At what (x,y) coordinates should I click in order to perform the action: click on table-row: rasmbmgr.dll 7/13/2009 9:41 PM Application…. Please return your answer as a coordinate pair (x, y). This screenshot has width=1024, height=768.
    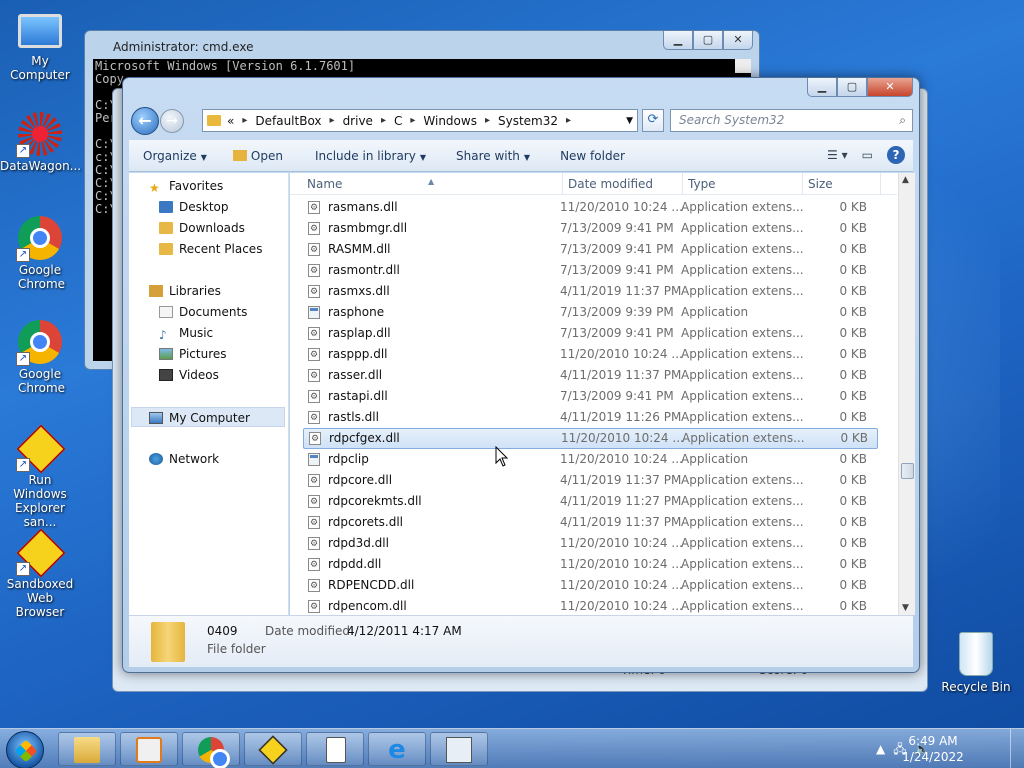
    Looking at the image, I should click on (584, 229).